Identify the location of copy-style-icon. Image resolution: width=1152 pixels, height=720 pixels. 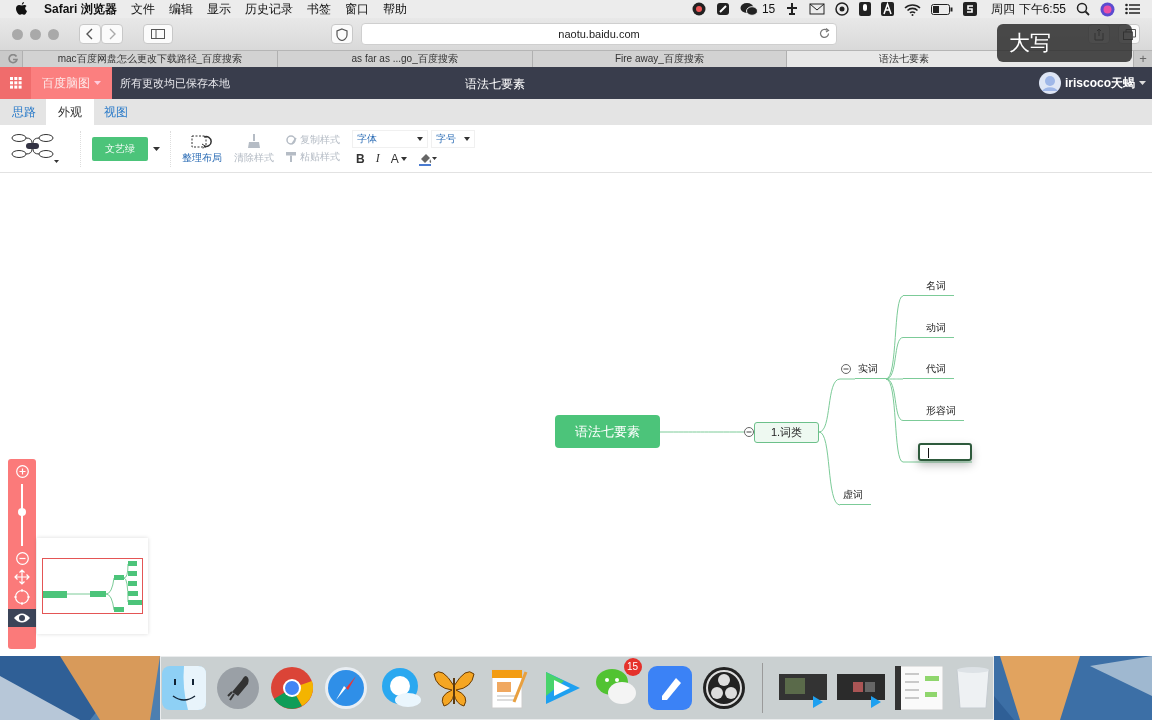
(291, 140).